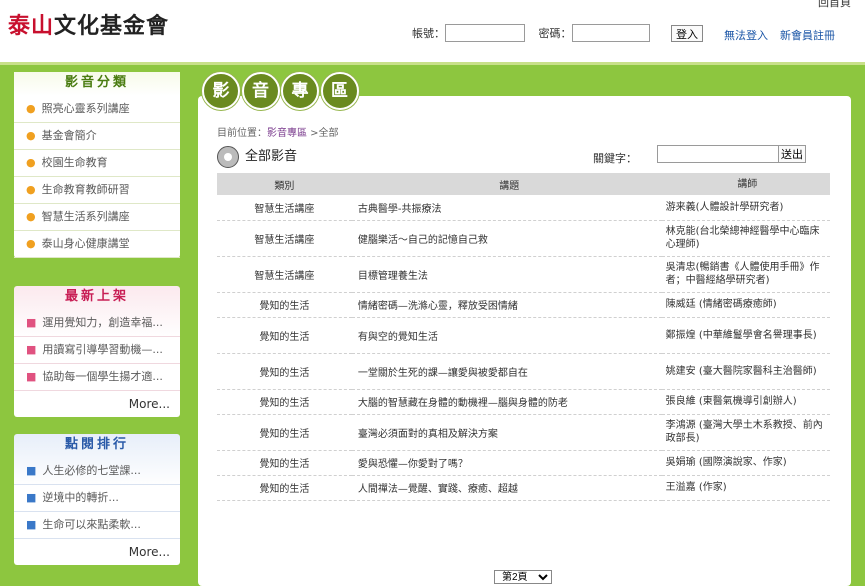  I want to click on row-topic: 愛與恐懼—你愛對了嗎？, so click(506, 463).